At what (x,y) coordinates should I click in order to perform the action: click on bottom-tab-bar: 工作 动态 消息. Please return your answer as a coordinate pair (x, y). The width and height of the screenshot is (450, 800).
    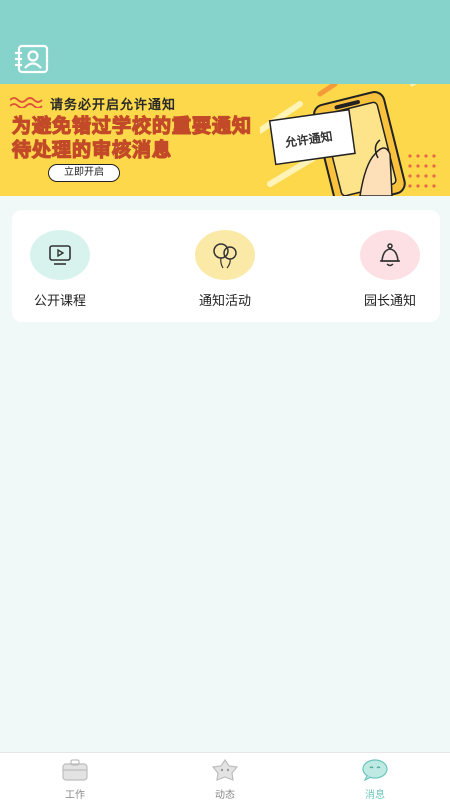
    Looking at the image, I should click on (225, 776).